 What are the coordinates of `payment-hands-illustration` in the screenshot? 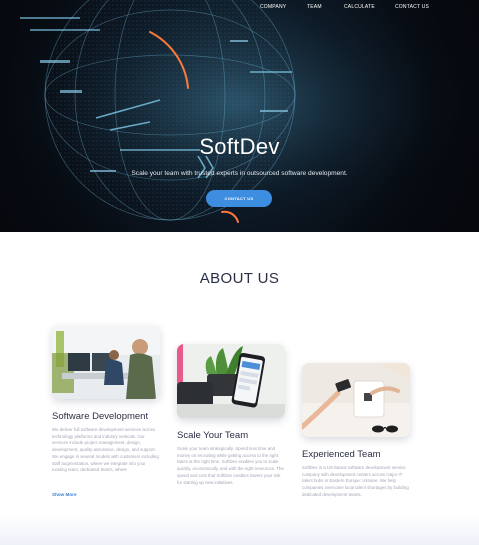 It's located at (356, 400).